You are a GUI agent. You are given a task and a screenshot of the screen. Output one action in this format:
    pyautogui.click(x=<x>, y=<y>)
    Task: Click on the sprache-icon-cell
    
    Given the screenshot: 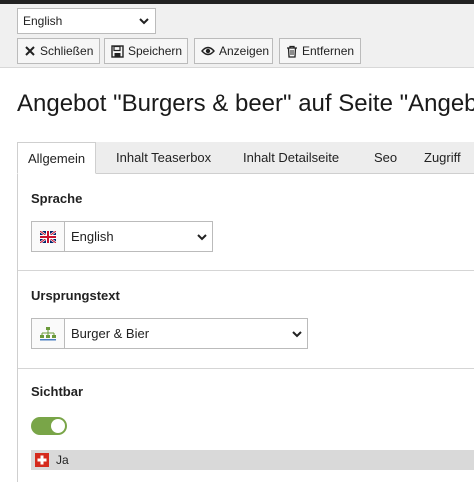 What is the action you would take?
    pyautogui.click(x=48, y=236)
    